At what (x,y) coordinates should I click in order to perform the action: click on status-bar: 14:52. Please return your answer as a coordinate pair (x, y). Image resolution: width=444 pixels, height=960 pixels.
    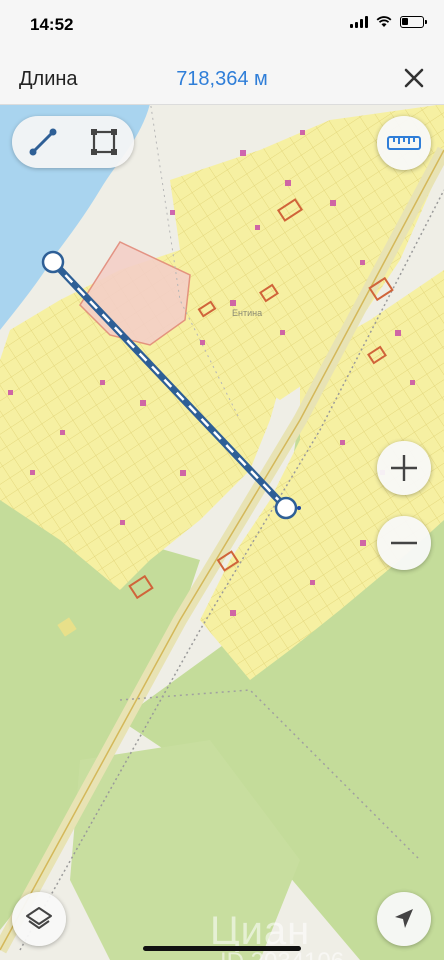
    Looking at the image, I should click on (222, 26).